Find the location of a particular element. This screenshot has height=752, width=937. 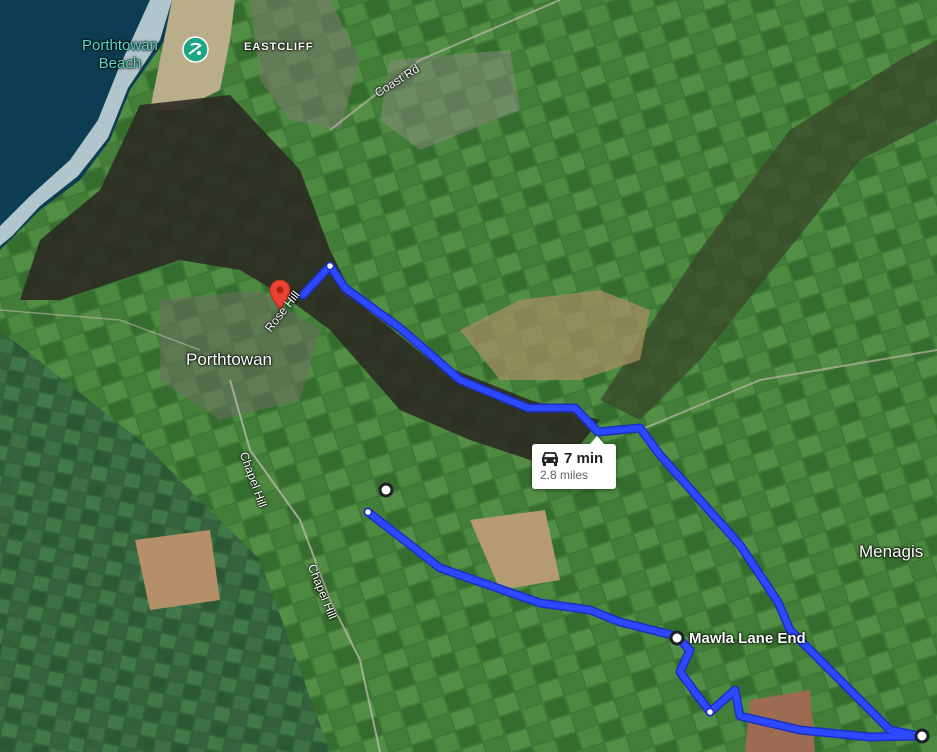

beach-poi-icon is located at coordinates (195, 49).